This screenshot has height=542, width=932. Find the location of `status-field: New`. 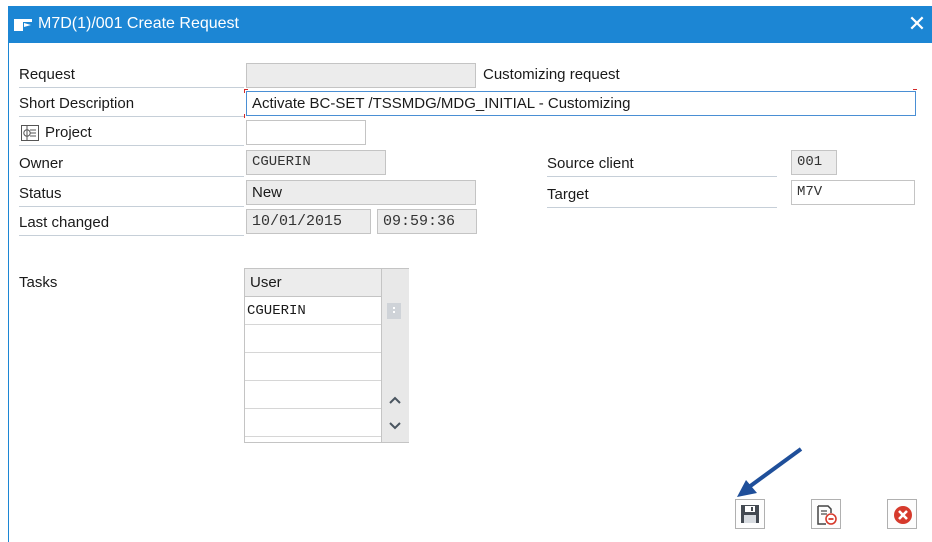

status-field: New is located at coordinates (361, 192).